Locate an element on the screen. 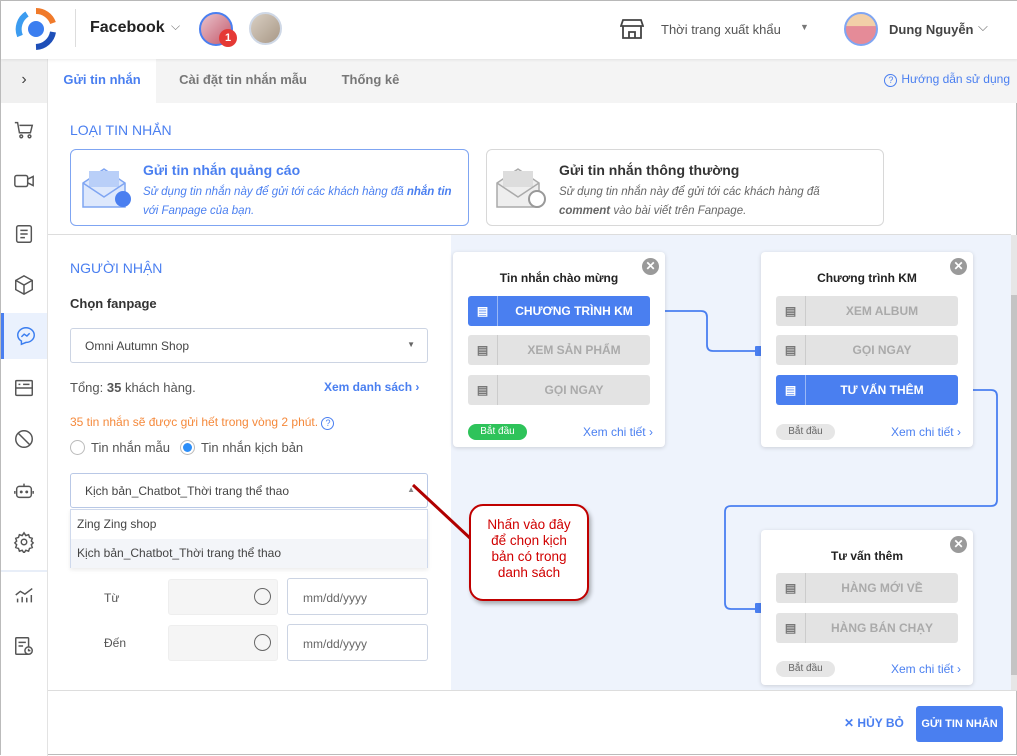  cart-icon is located at coordinates (24, 130).